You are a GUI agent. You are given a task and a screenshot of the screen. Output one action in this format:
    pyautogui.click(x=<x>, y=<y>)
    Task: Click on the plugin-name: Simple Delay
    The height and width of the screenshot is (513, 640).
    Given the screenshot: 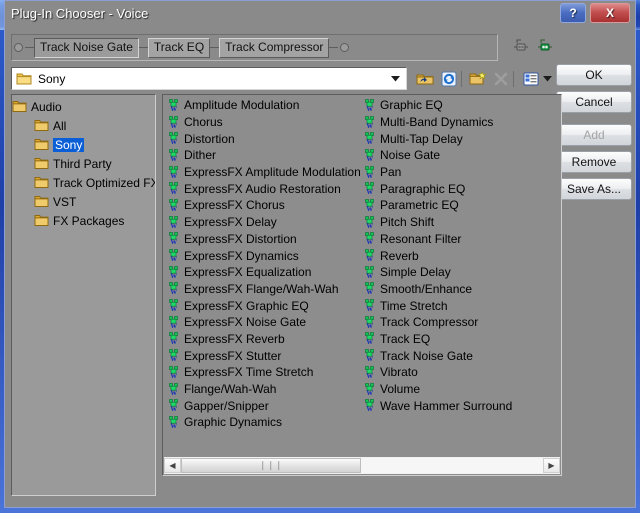 What is the action you would take?
    pyautogui.click(x=415, y=272)
    